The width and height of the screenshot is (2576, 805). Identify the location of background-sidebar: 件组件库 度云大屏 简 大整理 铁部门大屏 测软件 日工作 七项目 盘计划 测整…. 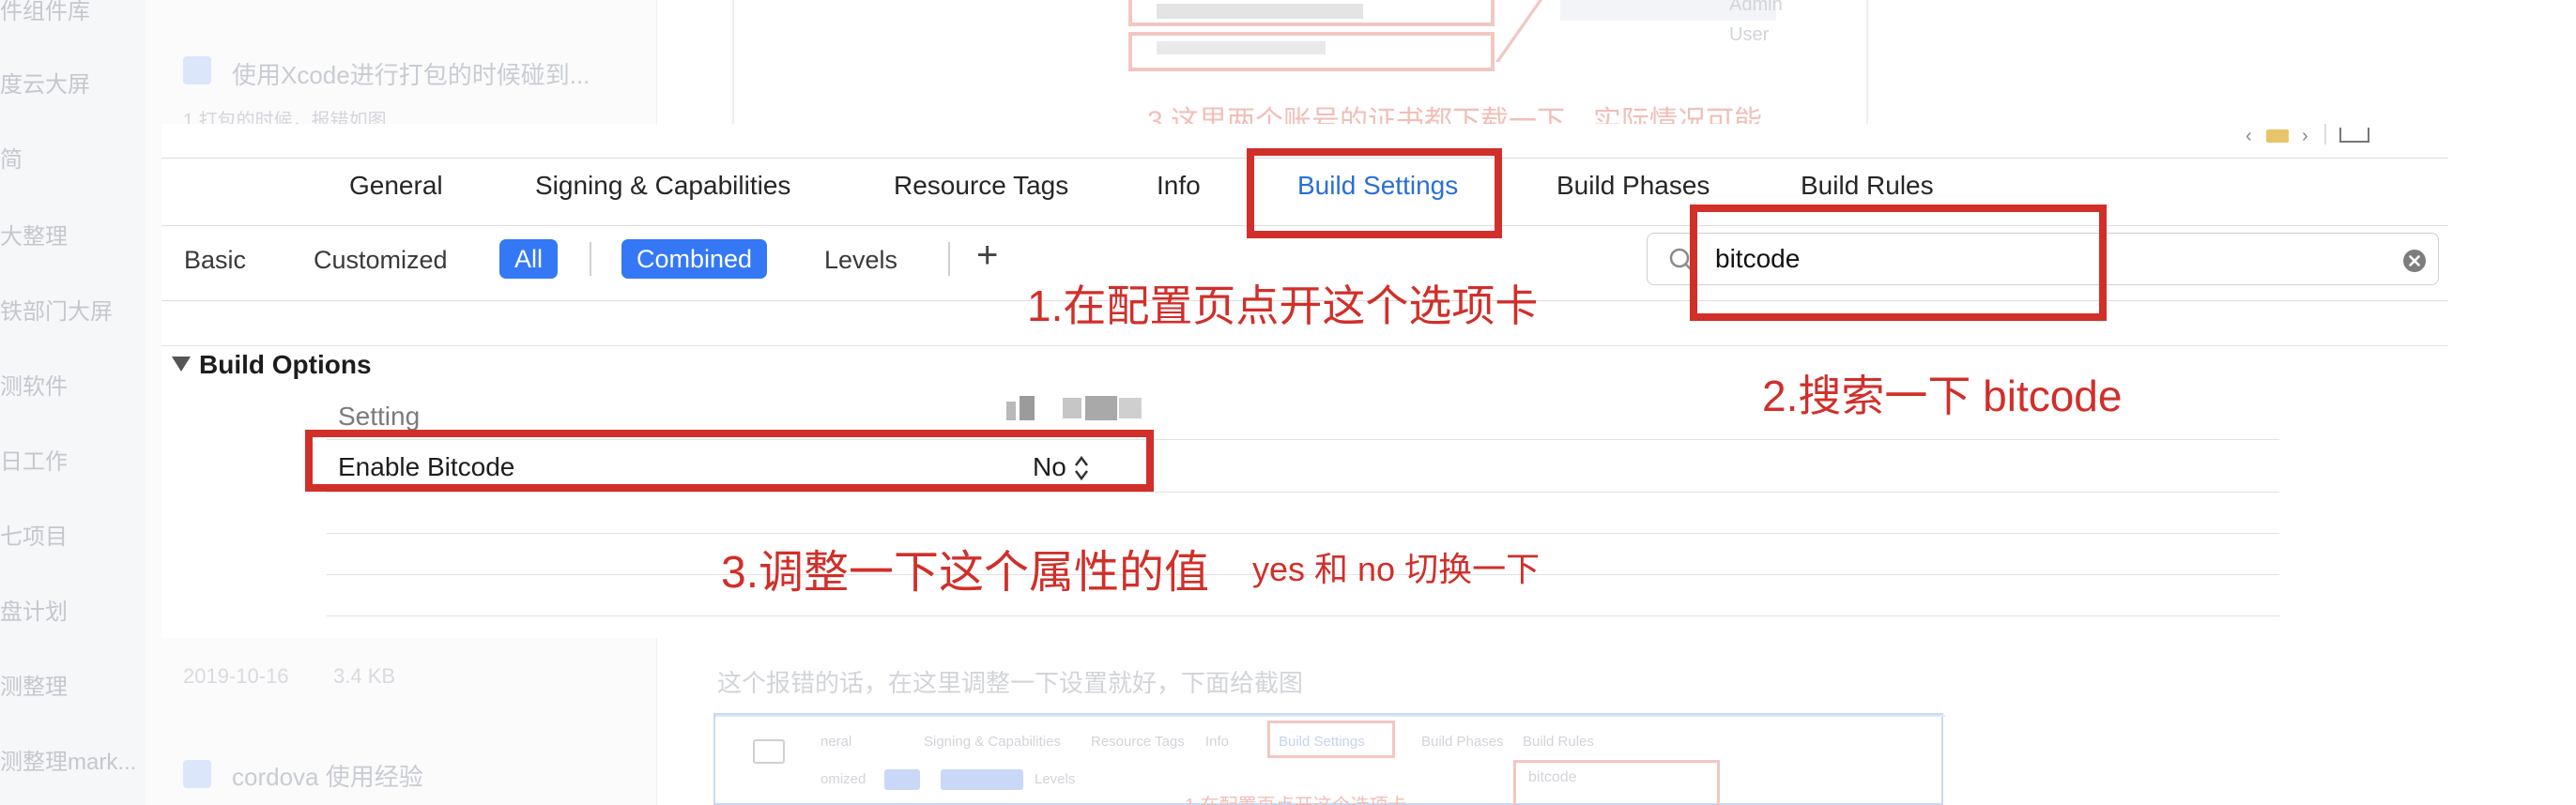
(73, 402).